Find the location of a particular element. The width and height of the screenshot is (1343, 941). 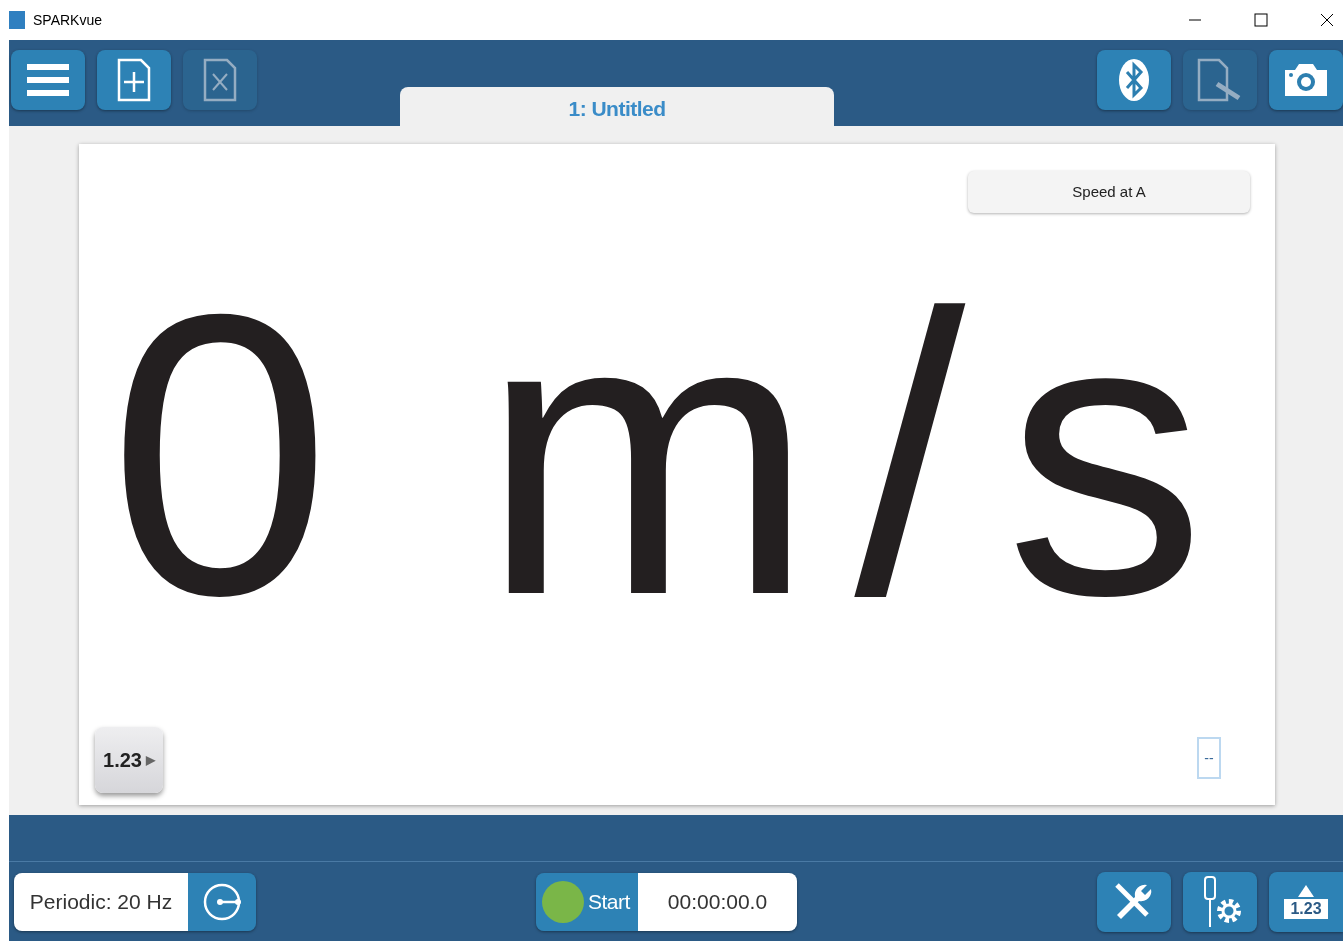

sampling-options-button is located at coordinates (222, 901).